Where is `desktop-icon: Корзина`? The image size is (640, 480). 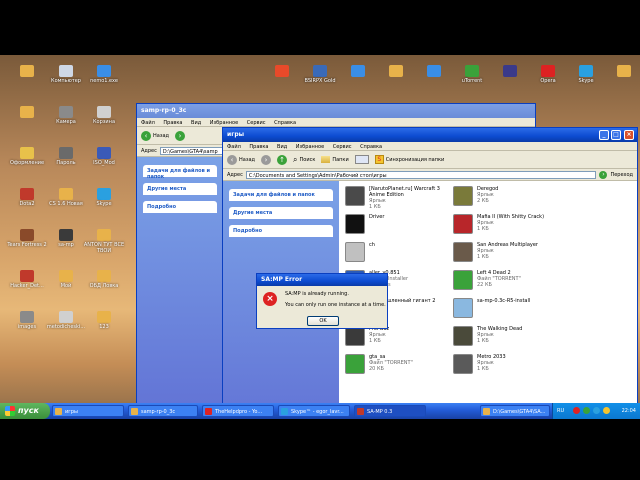
desktop-icon: Корзина is located at coordinates (104, 115).